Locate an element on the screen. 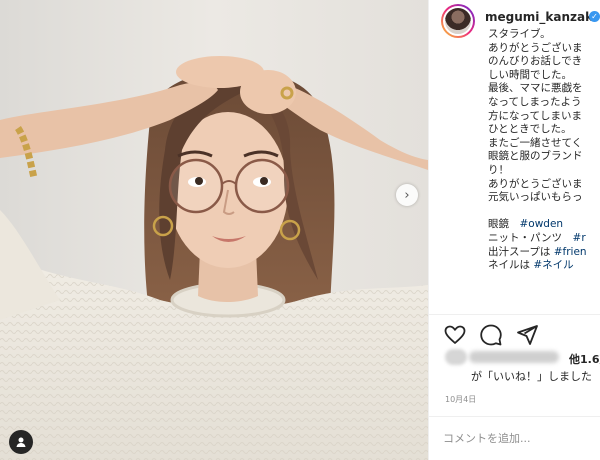 This screenshot has width=600, height=460. heart-icon is located at coordinates (455, 334).